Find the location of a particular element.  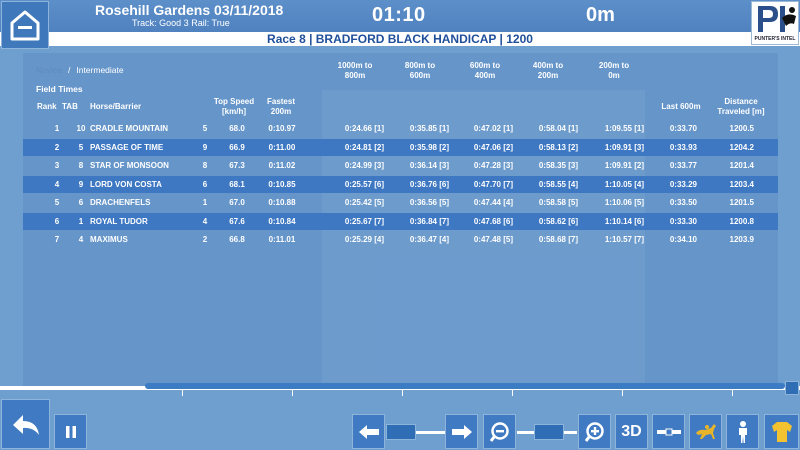

timeline-handle is located at coordinates (792, 388).